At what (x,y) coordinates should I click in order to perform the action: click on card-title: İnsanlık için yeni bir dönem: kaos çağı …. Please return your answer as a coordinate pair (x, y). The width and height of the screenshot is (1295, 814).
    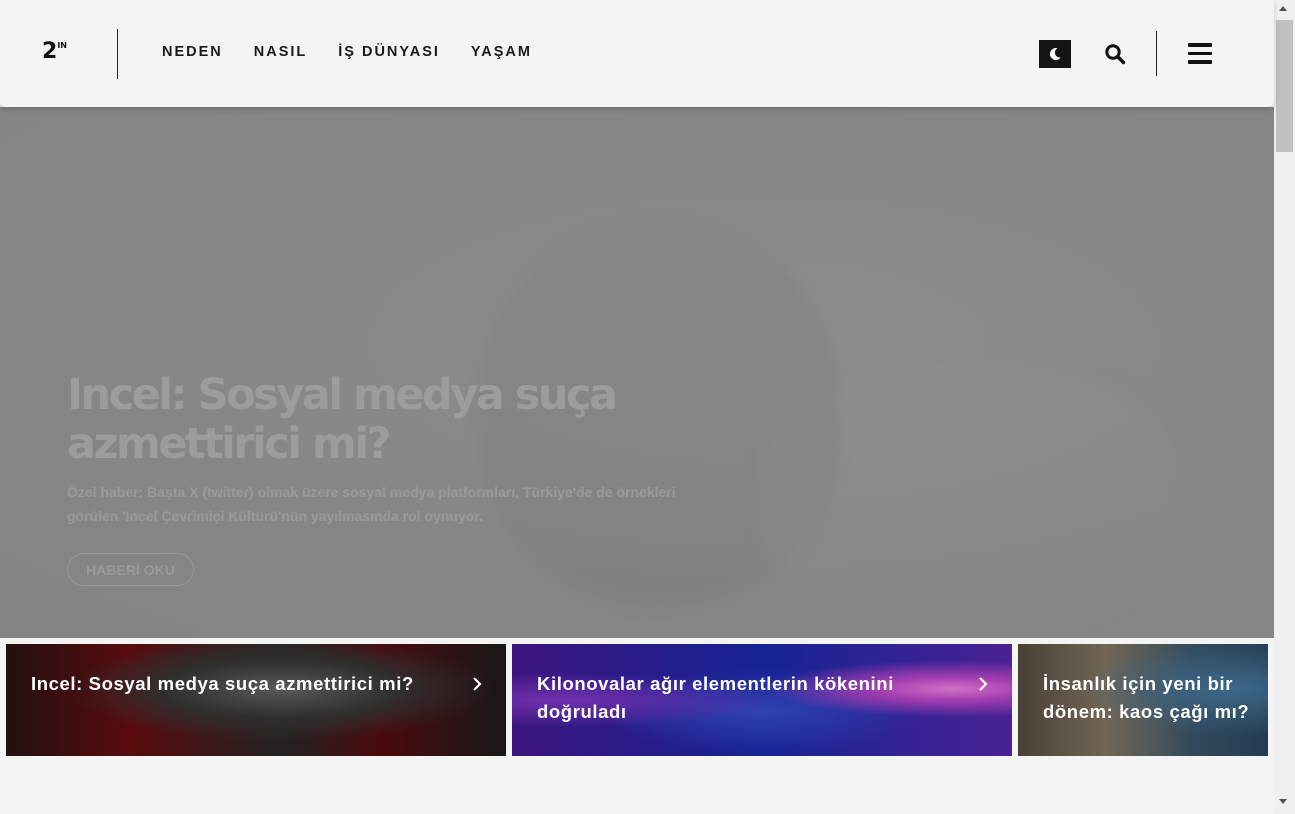
    Looking at the image, I should click on (1155, 698).